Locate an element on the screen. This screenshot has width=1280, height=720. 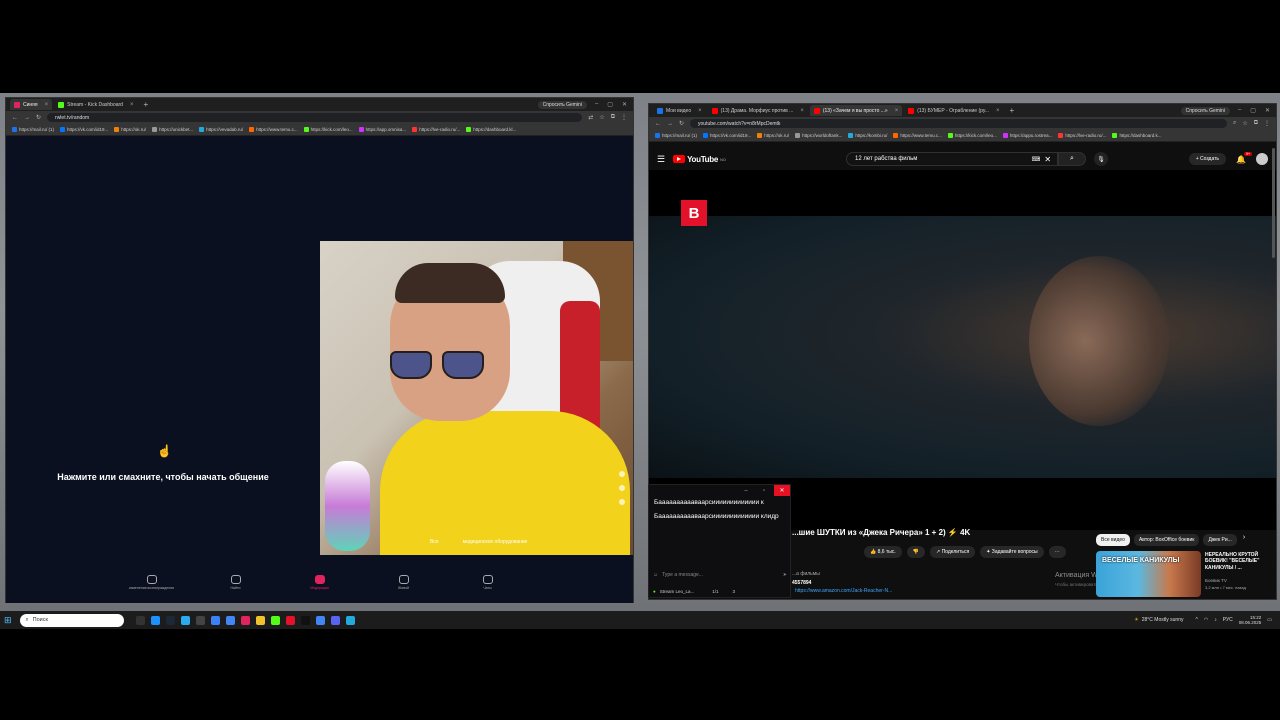
nav-chats: Чаты is located at coordinates (488, 589).